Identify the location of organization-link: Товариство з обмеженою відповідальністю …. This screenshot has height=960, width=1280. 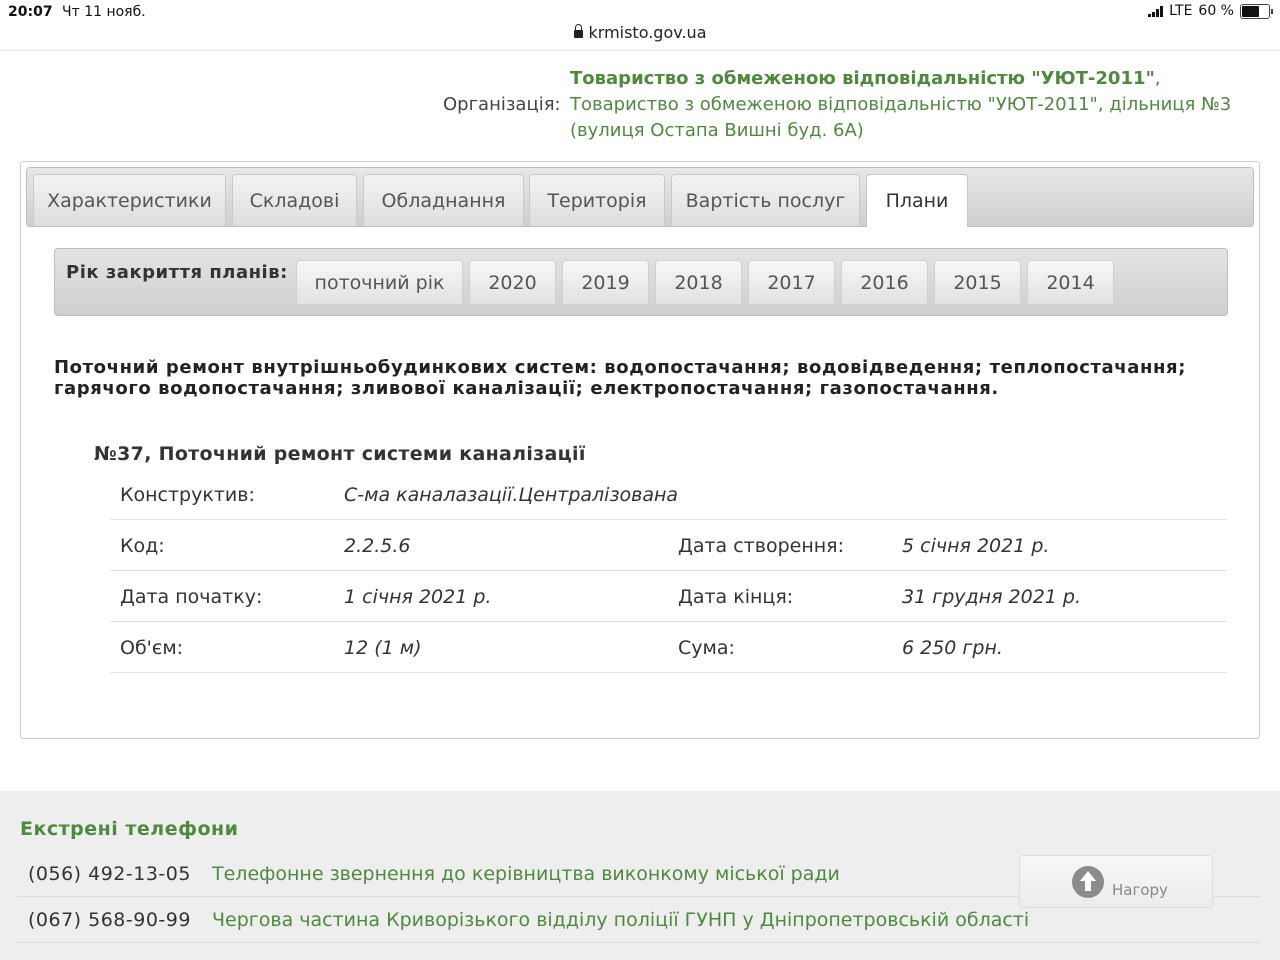
(915, 105).